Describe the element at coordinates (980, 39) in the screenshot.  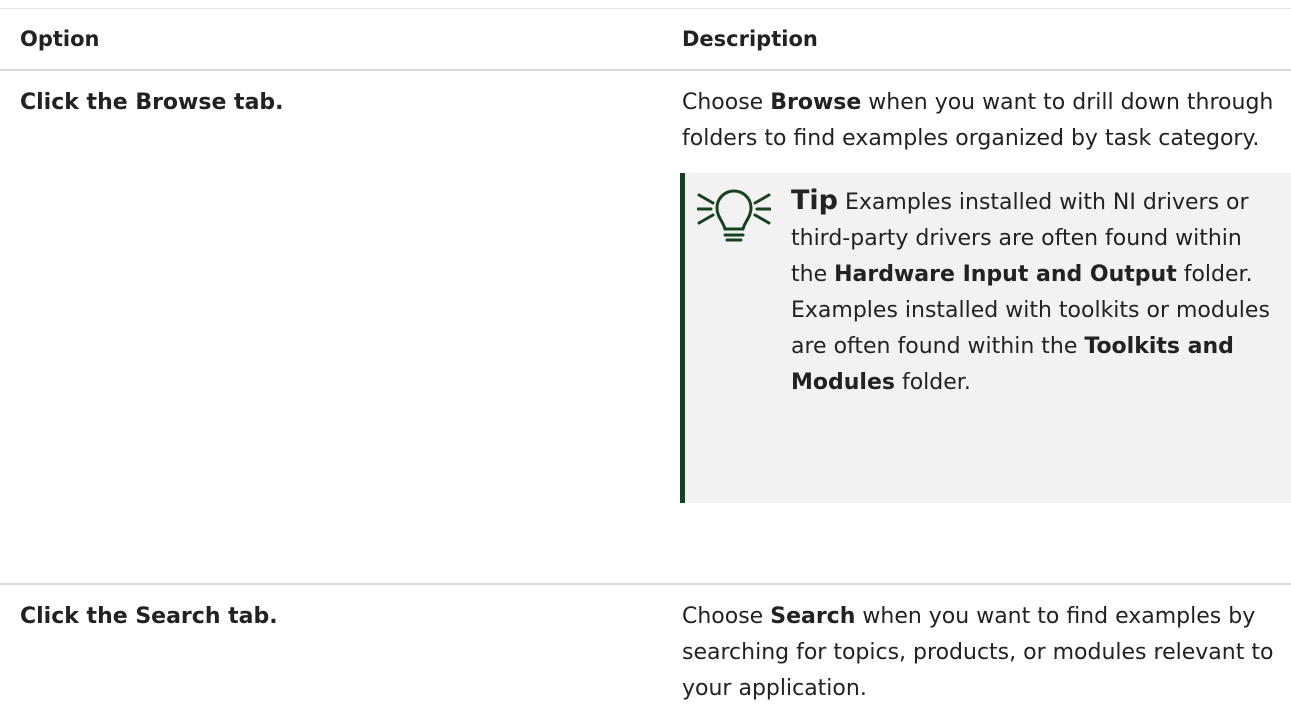
I see `header-description: Description` at that location.